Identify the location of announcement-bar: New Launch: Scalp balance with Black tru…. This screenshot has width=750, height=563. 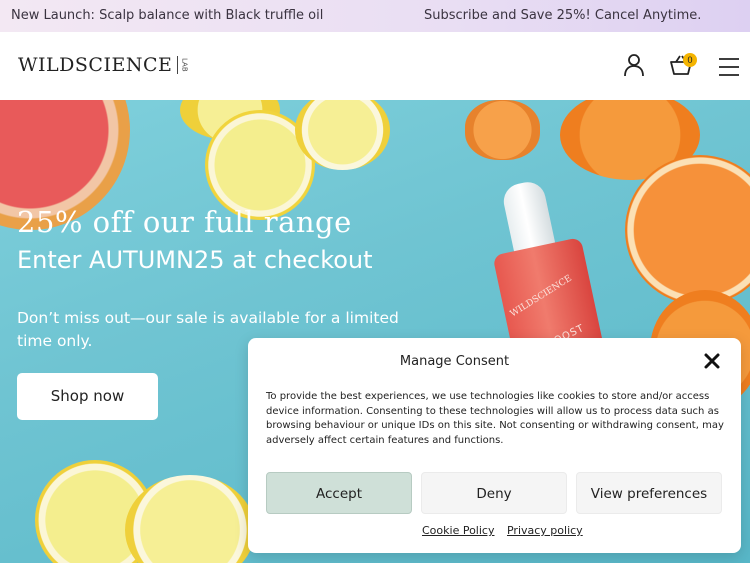
(375, 16).